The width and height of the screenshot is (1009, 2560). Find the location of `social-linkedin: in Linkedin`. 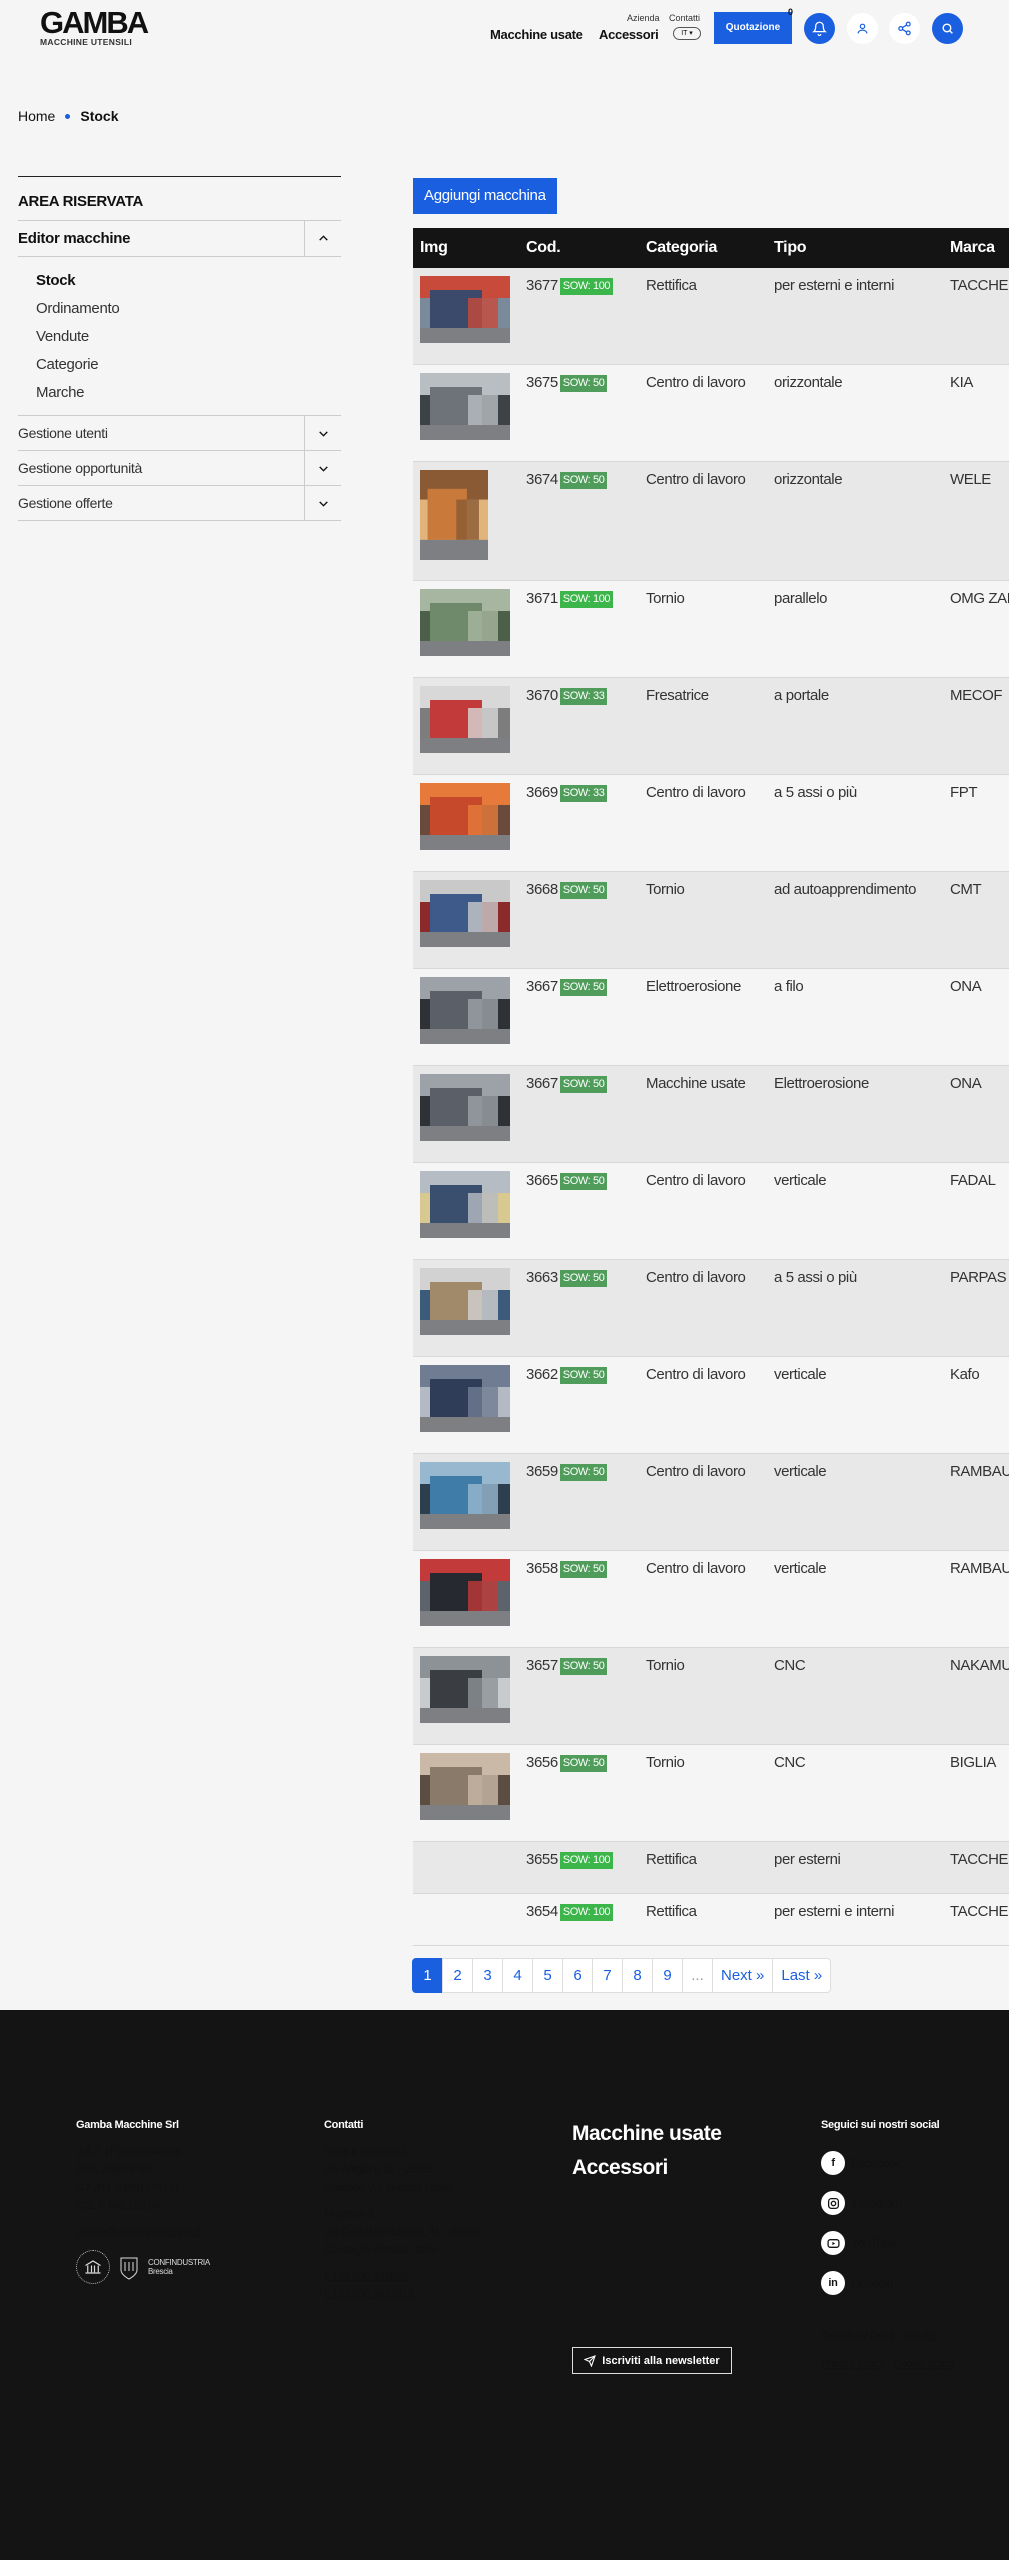

social-linkedin: in Linkedin is located at coordinates (911, 2283).